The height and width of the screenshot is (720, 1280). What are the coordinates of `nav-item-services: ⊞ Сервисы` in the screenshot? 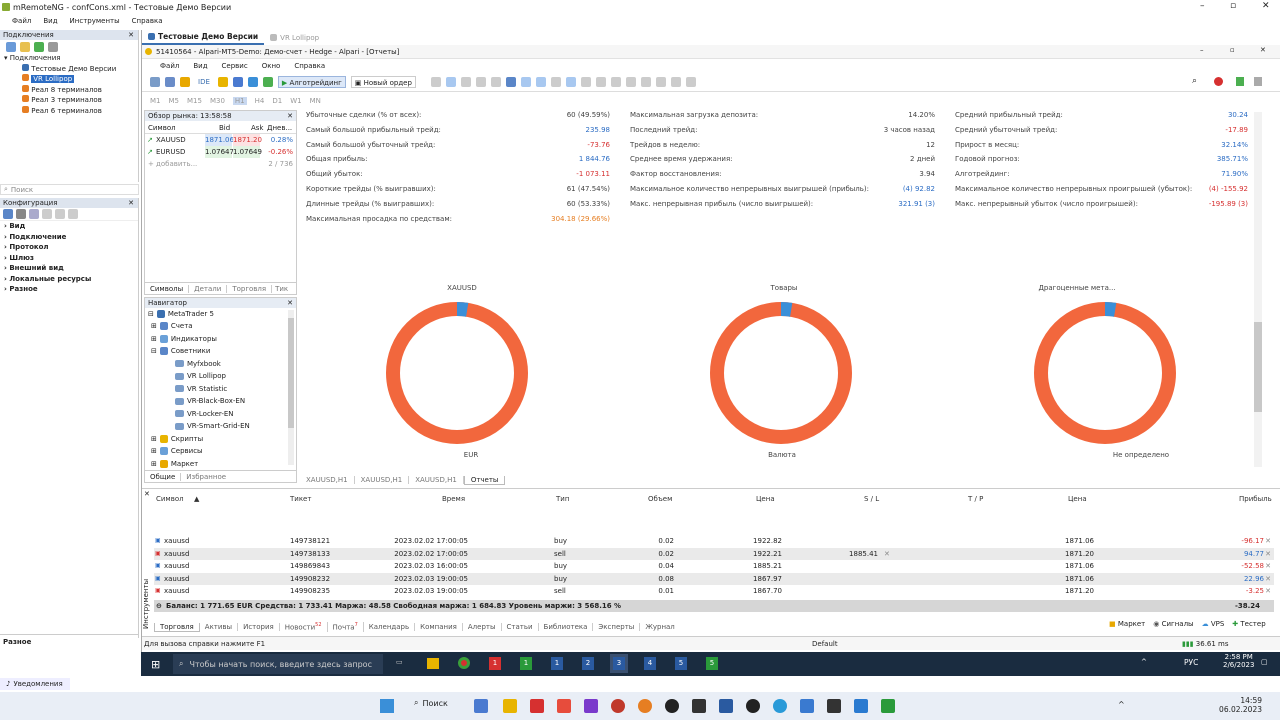 It's located at (177, 451).